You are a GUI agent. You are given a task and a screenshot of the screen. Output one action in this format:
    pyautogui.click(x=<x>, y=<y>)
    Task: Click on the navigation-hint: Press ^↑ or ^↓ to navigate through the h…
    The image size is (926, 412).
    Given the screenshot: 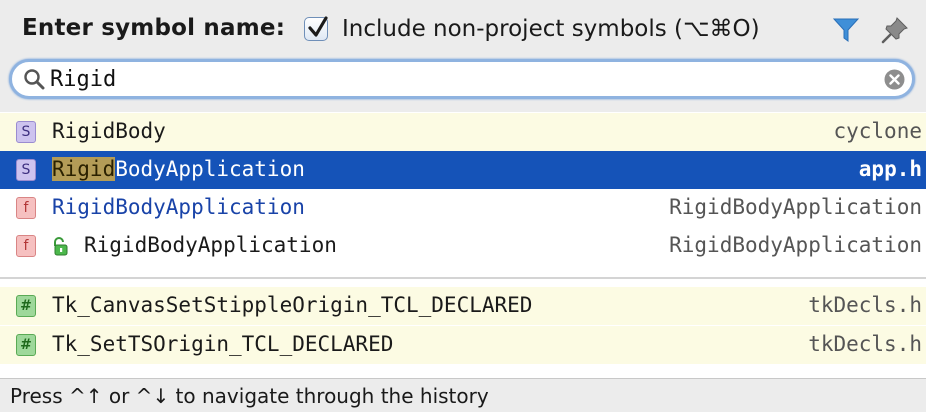 What is the action you would take?
    pyautogui.click(x=249, y=396)
    